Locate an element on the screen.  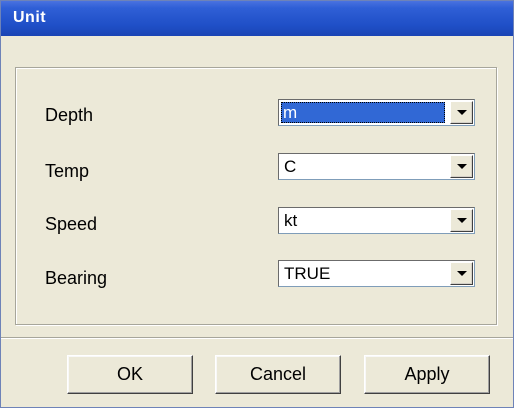
ok-button: OK is located at coordinates (130, 374).